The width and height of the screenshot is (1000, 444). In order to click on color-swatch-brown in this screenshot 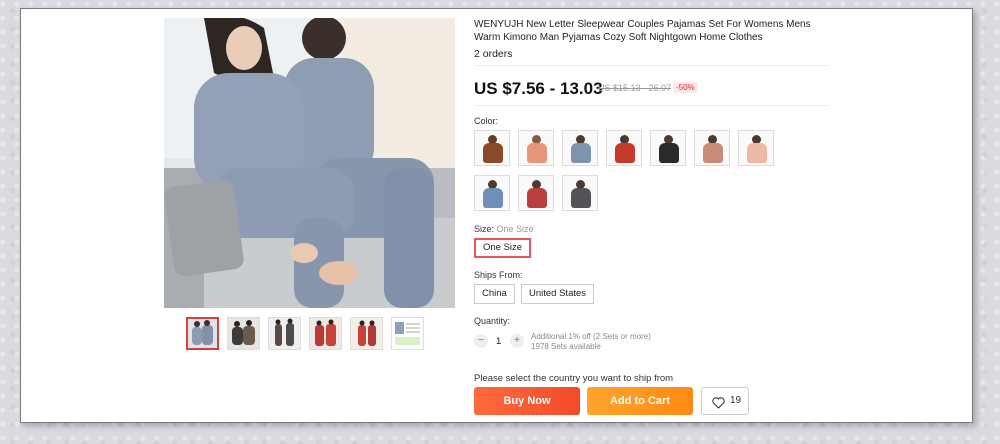, I will do `click(492, 148)`.